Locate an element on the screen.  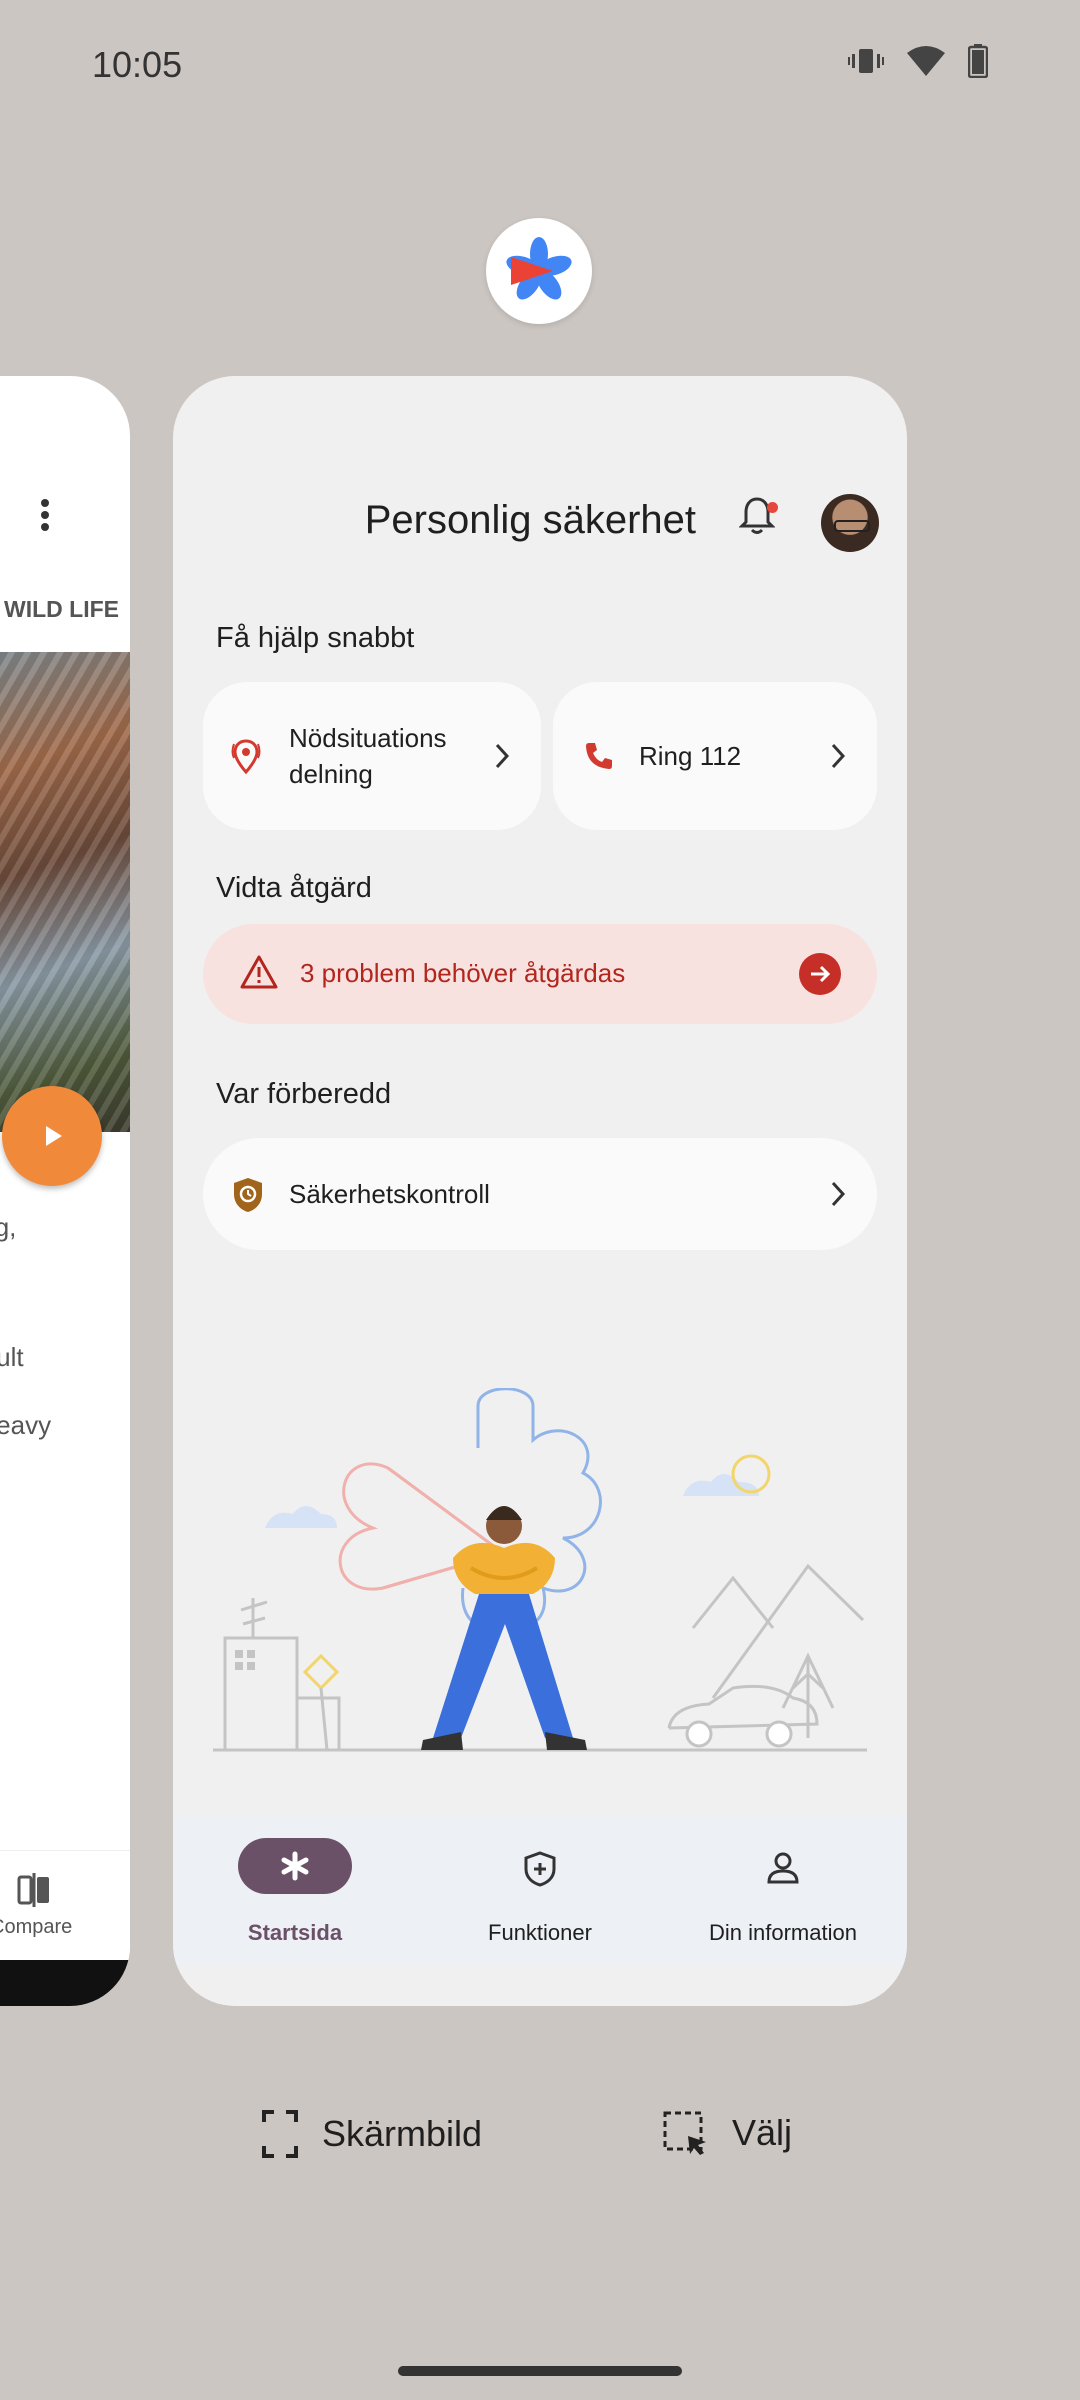
nav-home-pill is located at coordinates (295, 1866).